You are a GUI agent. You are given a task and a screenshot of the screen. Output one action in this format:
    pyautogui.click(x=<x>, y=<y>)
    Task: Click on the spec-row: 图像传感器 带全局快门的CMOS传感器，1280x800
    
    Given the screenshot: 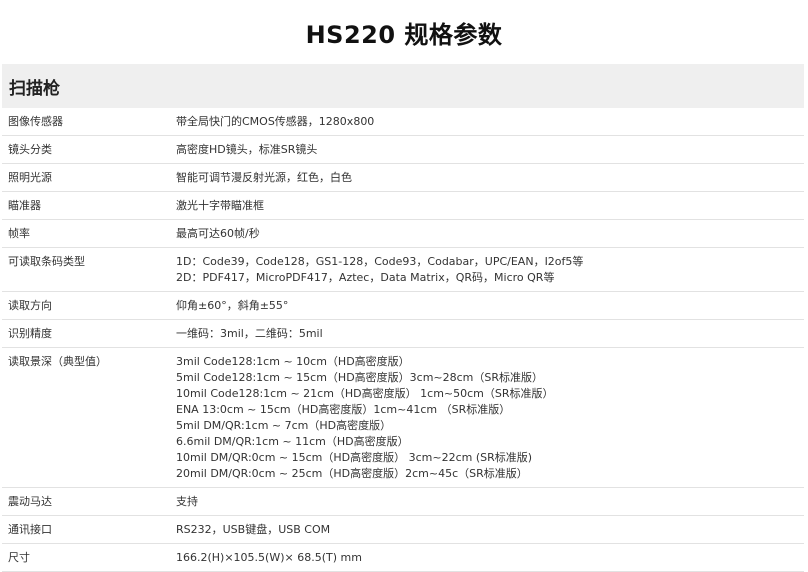 What is the action you would take?
    pyautogui.click(x=403, y=122)
    